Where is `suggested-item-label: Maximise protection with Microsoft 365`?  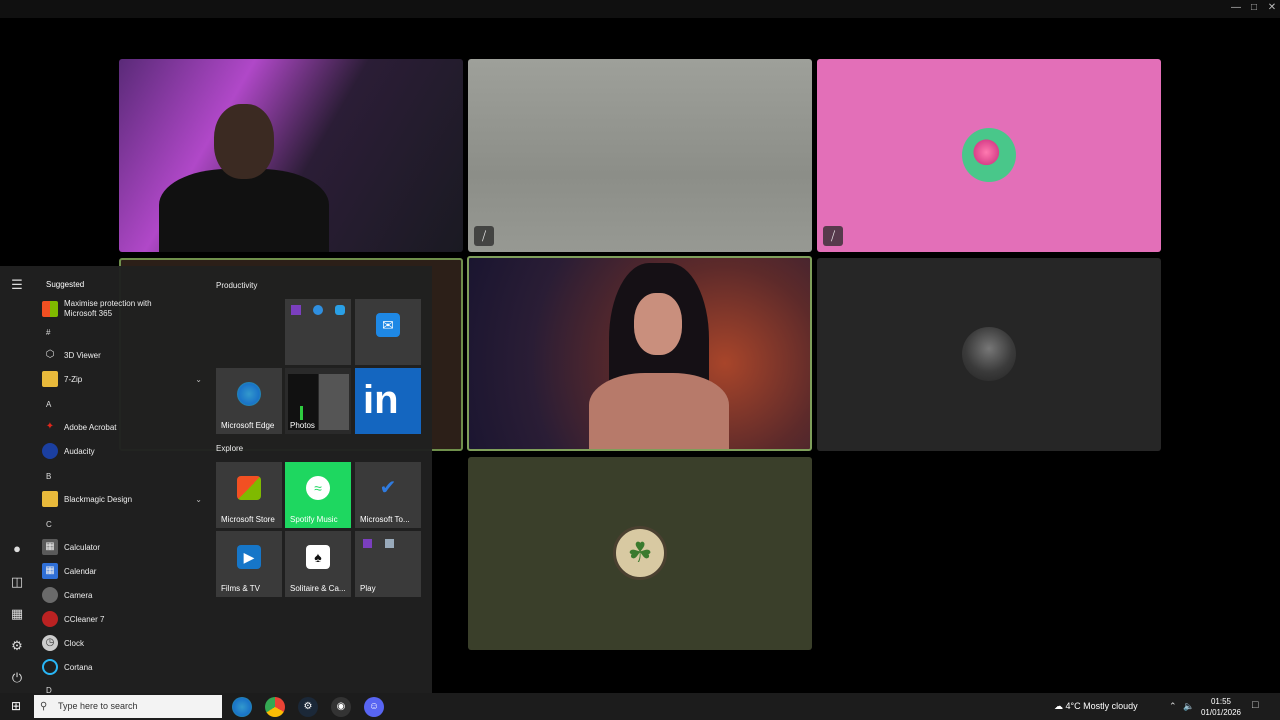 suggested-item-label: Maximise protection with Microsoft 365 is located at coordinates (108, 308).